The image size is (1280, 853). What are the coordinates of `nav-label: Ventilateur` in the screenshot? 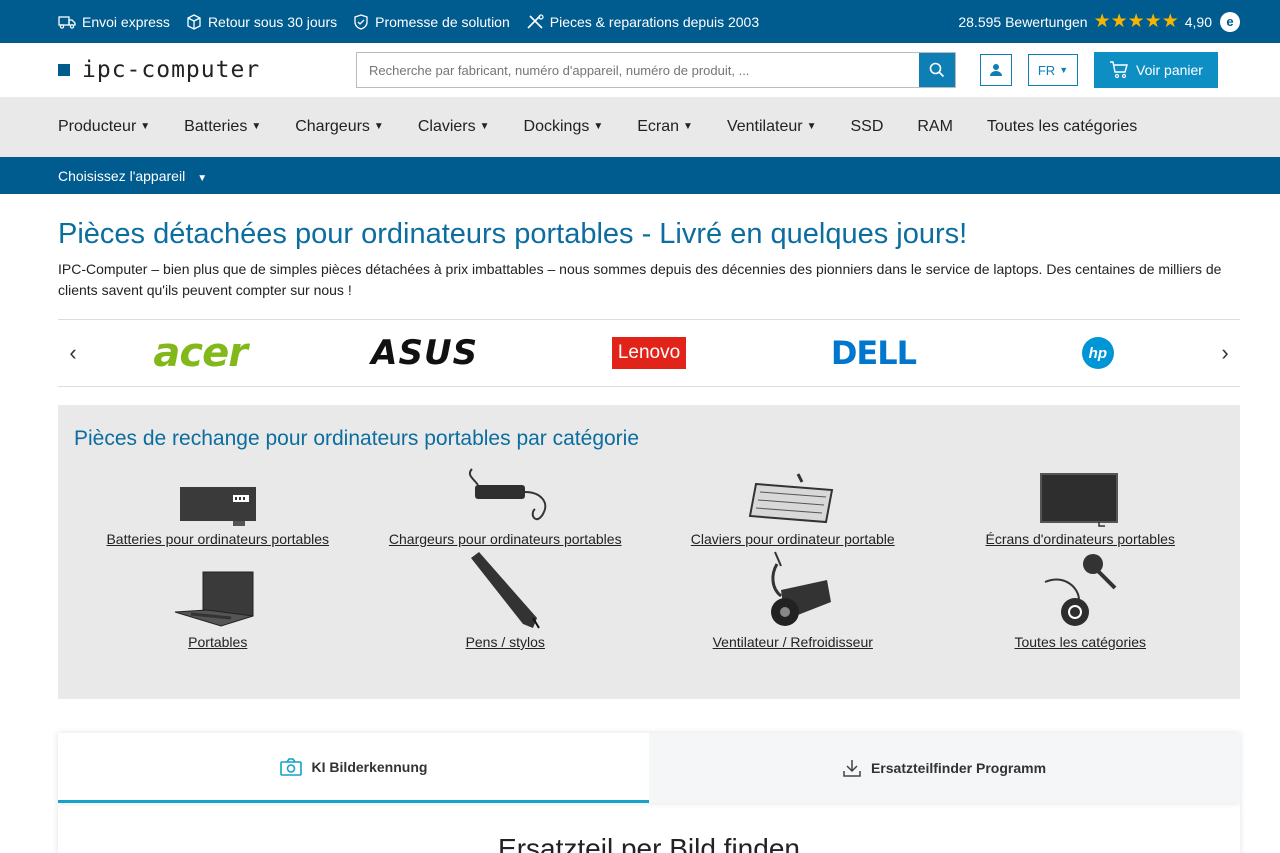 It's located at (764, 126).